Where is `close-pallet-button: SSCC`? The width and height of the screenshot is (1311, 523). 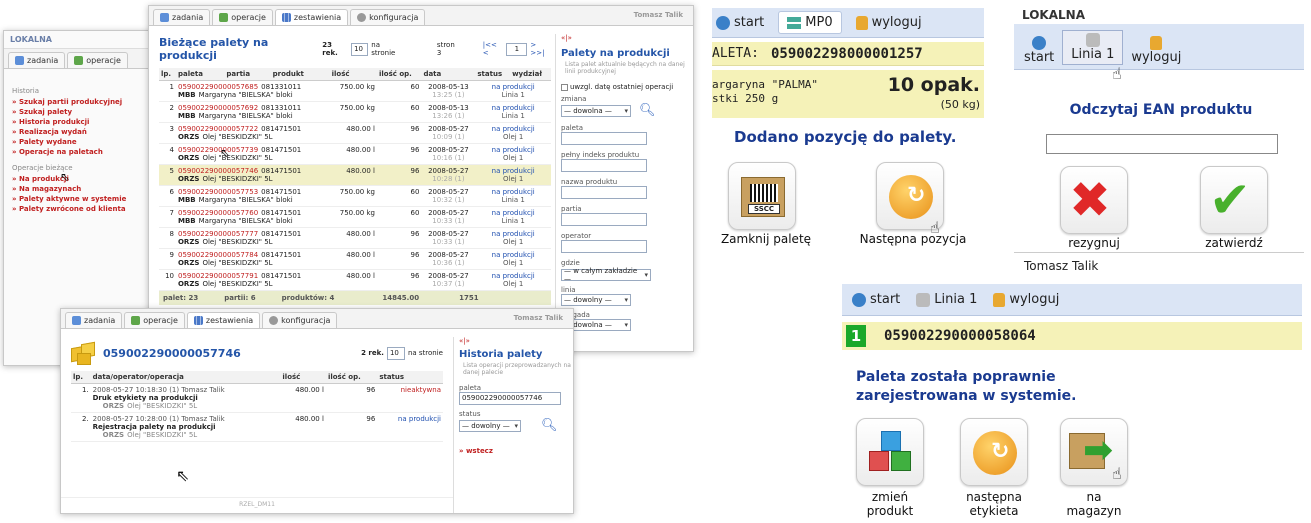 close-pallet-button: SSCC is located at coordinates (762, 196).